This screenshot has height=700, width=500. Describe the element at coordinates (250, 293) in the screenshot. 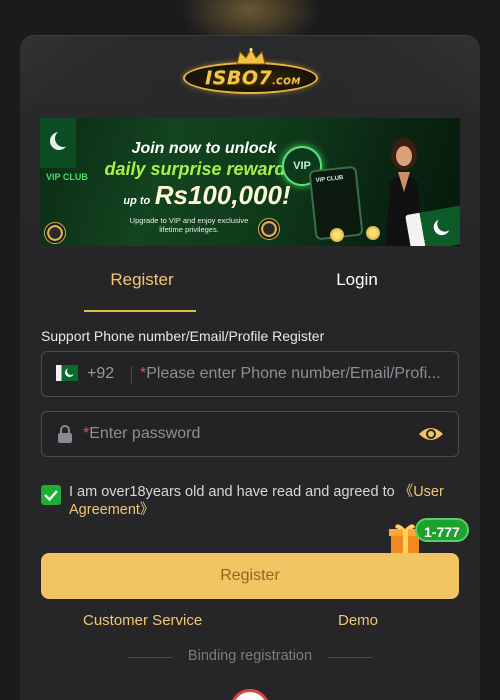

I see `auth-tabs: Register Login` at that location.